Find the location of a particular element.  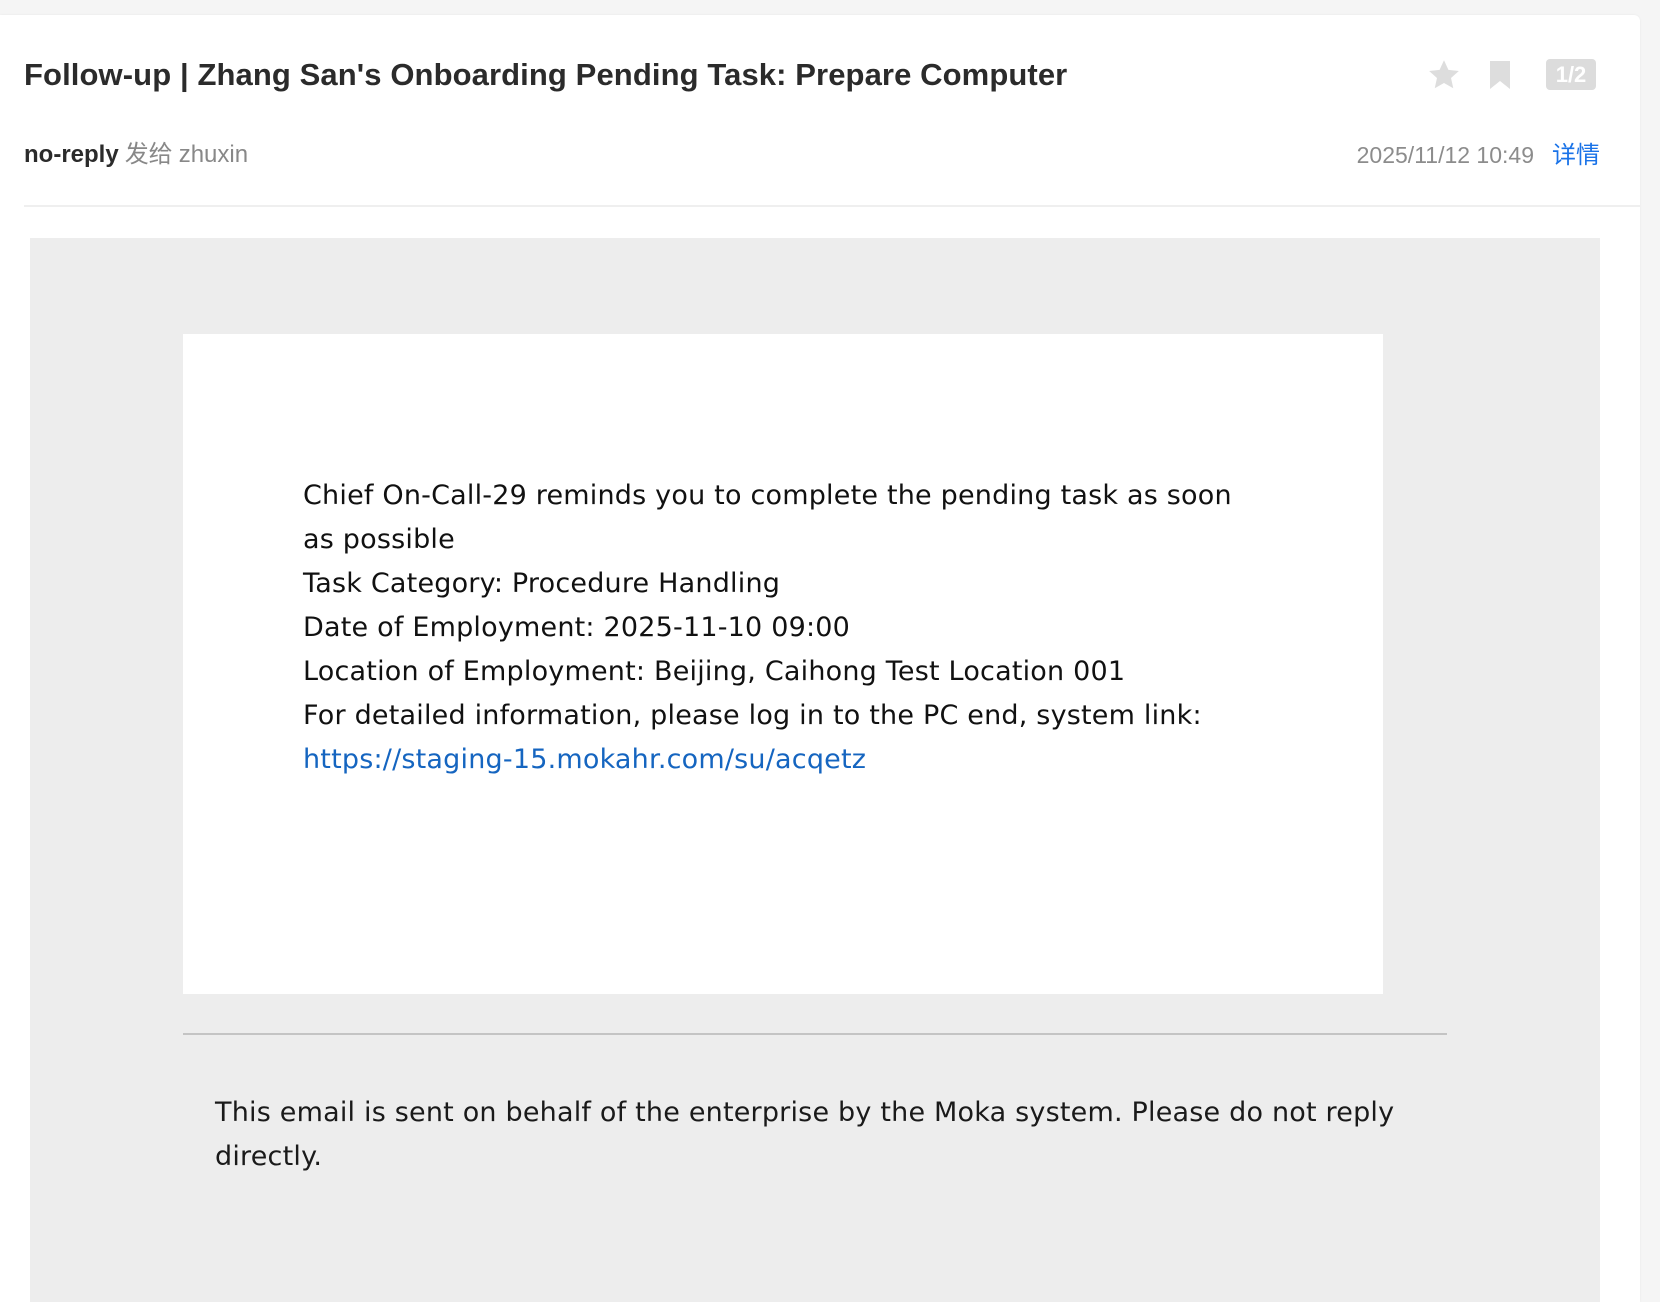

email-datetime: 2025/11/12 10:49 is located at coordinates (1445, 155).